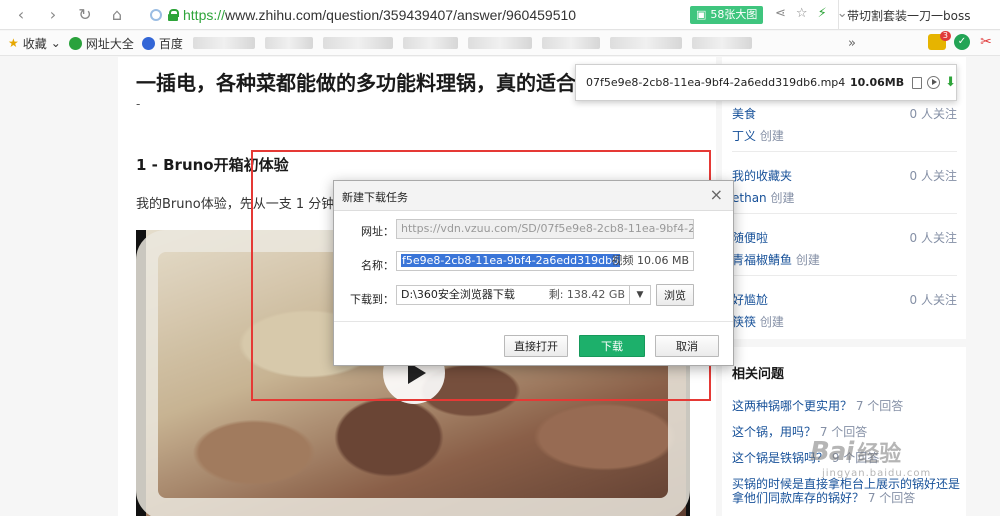 The image size is (1000, 516). What do you see at coordinates (536, 346) in the screenshot?
I see `open-directly-button: 直接打开` at bounding box center [536, 346].